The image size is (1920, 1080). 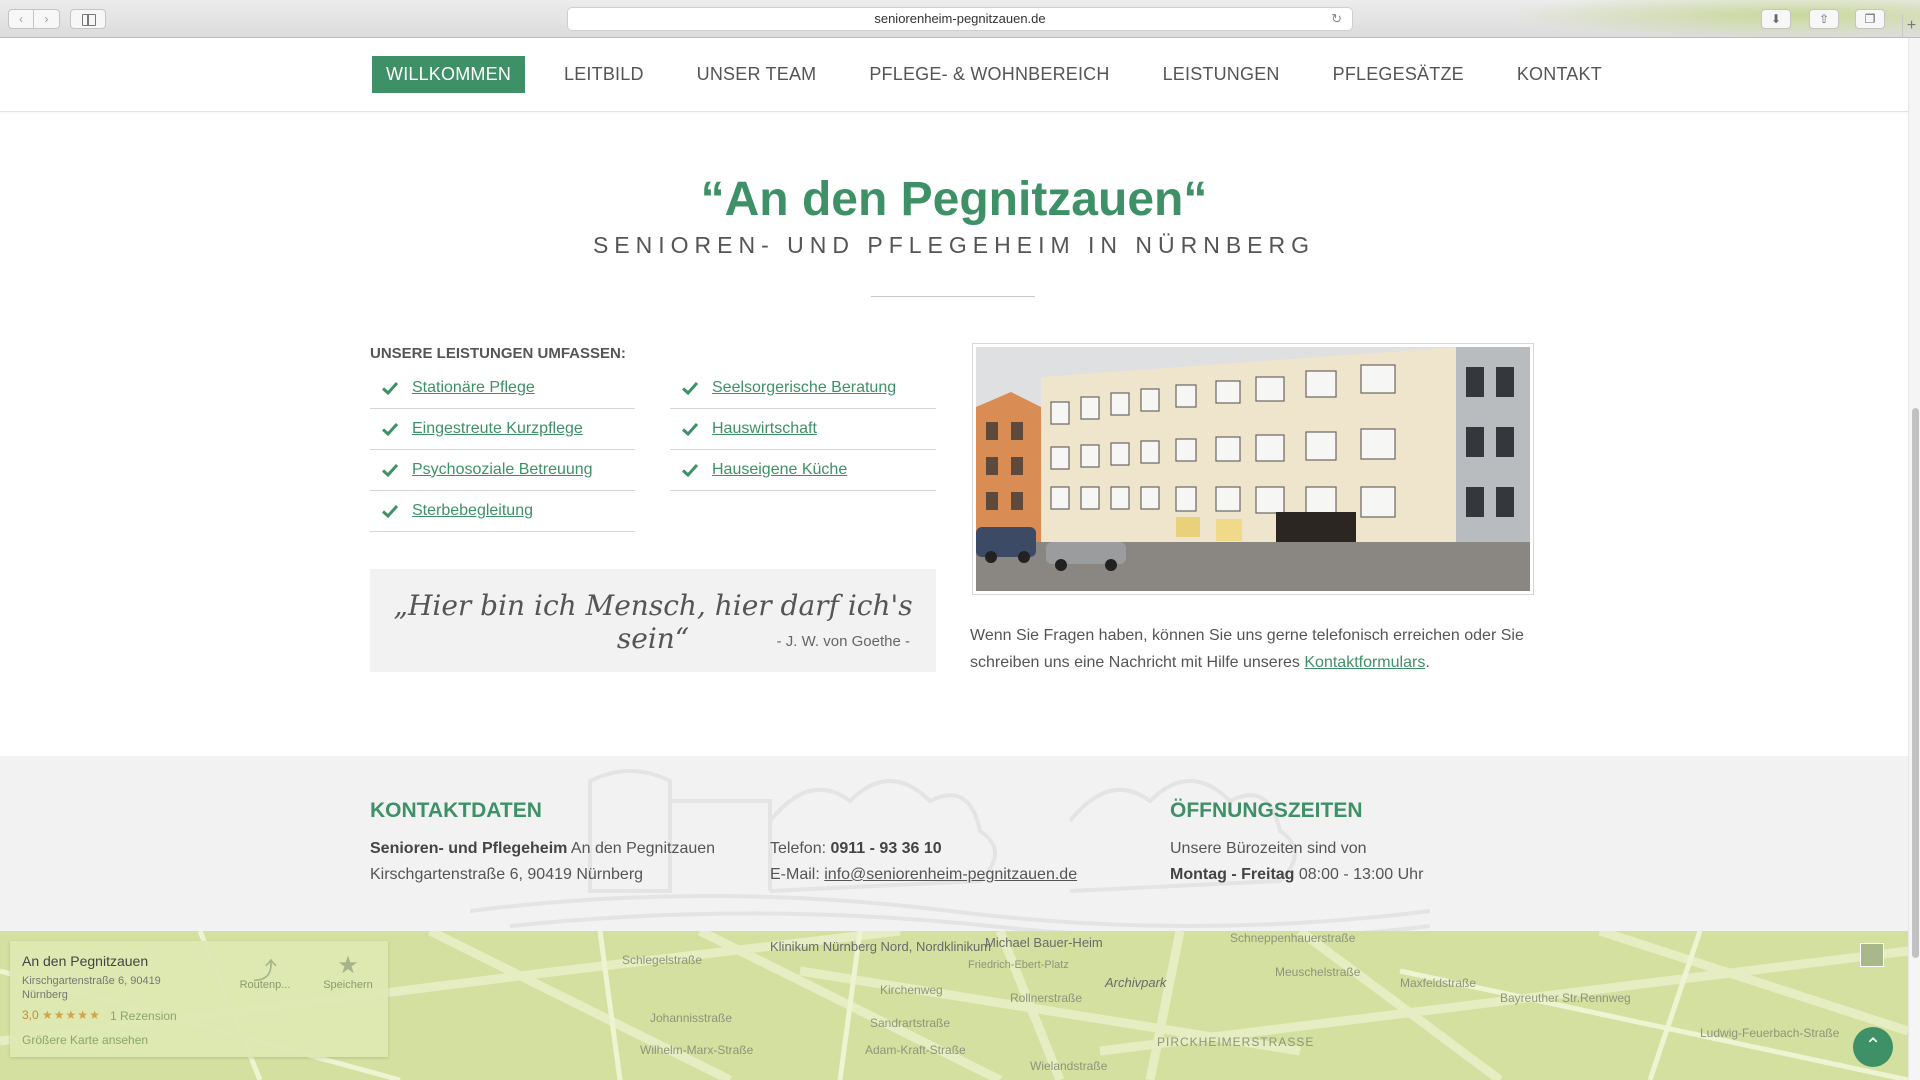 What do you see at coordinates (1427, 662) in the screenshot?
I see `contact-note-end: .` at bounding box center [1427, 662].